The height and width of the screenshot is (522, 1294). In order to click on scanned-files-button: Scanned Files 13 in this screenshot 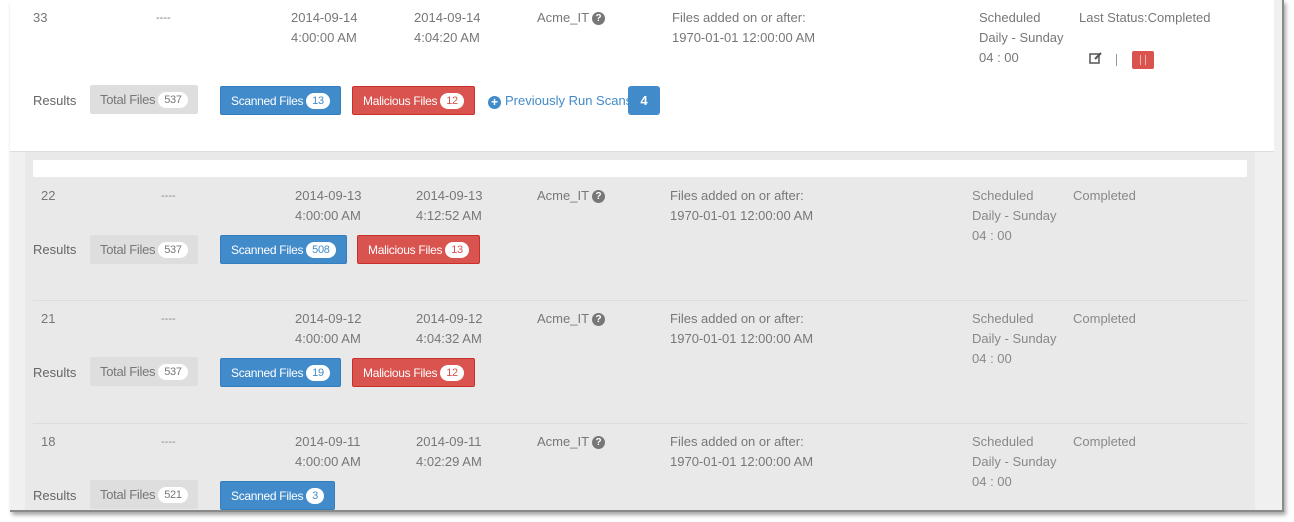, I will do `click(280, 100)`.